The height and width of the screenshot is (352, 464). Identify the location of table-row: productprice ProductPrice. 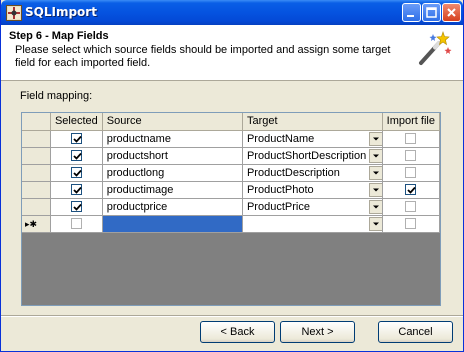
(231, 207).